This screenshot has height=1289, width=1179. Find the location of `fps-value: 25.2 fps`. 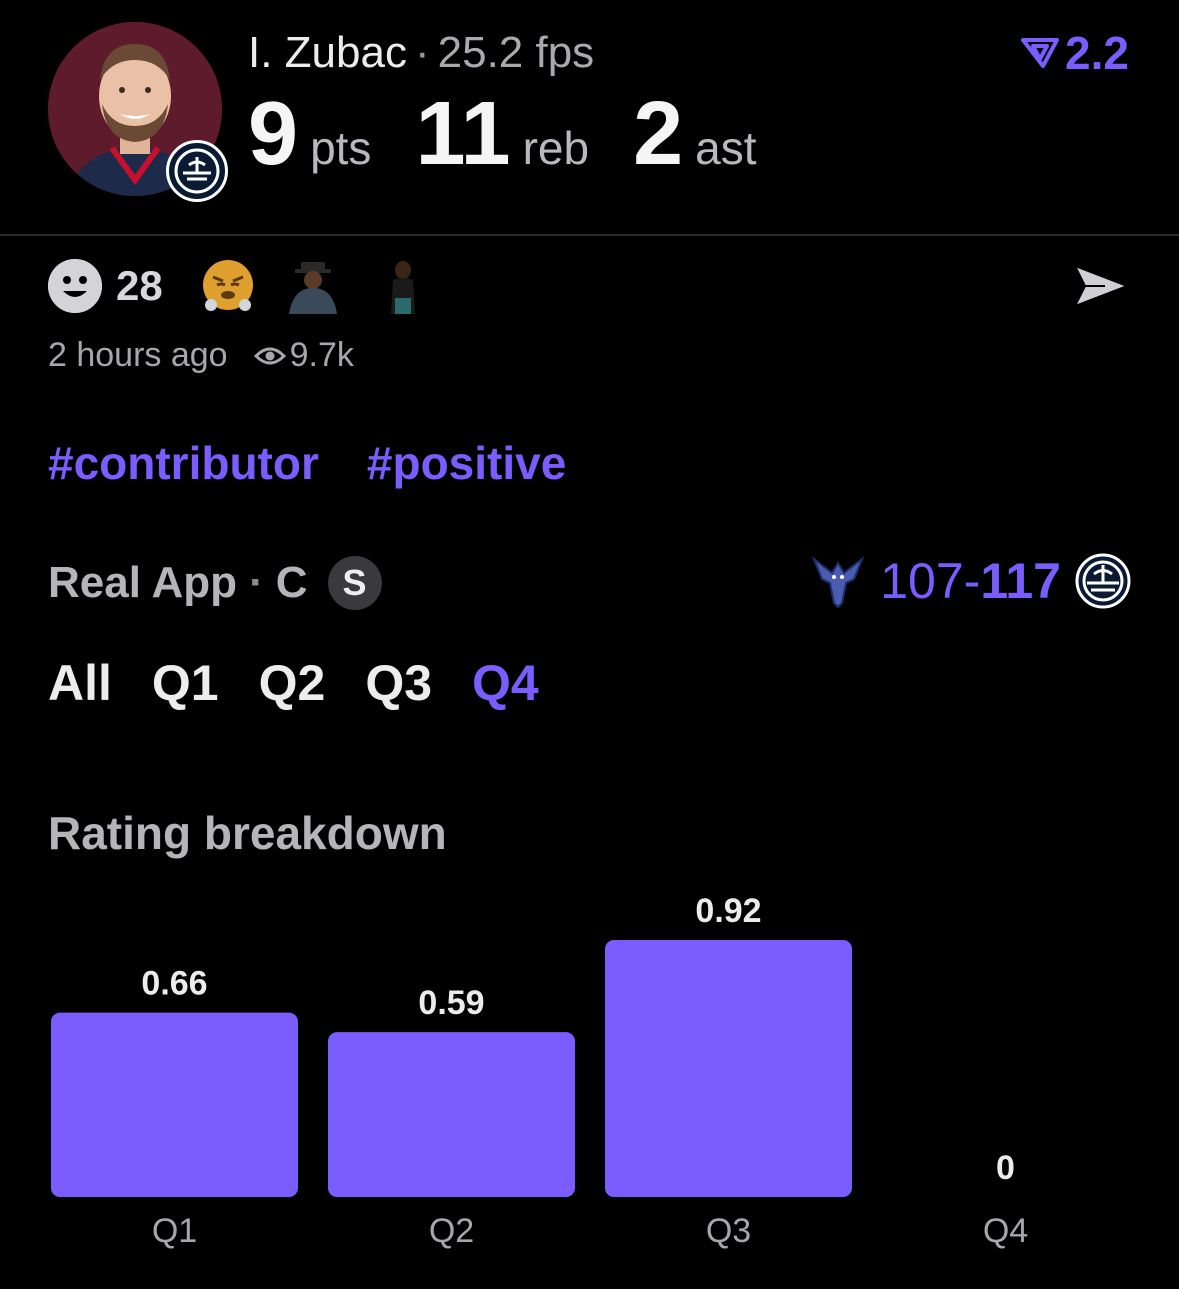

fps-value: 25.2 fps is located at coordinates (516, 52).